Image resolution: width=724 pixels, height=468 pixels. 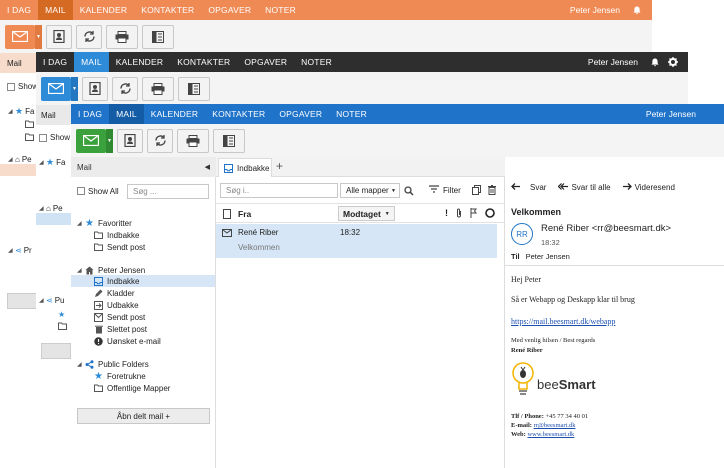 I want to click on folder-item: ★ Foretrukne, so click(x=119, y=376).